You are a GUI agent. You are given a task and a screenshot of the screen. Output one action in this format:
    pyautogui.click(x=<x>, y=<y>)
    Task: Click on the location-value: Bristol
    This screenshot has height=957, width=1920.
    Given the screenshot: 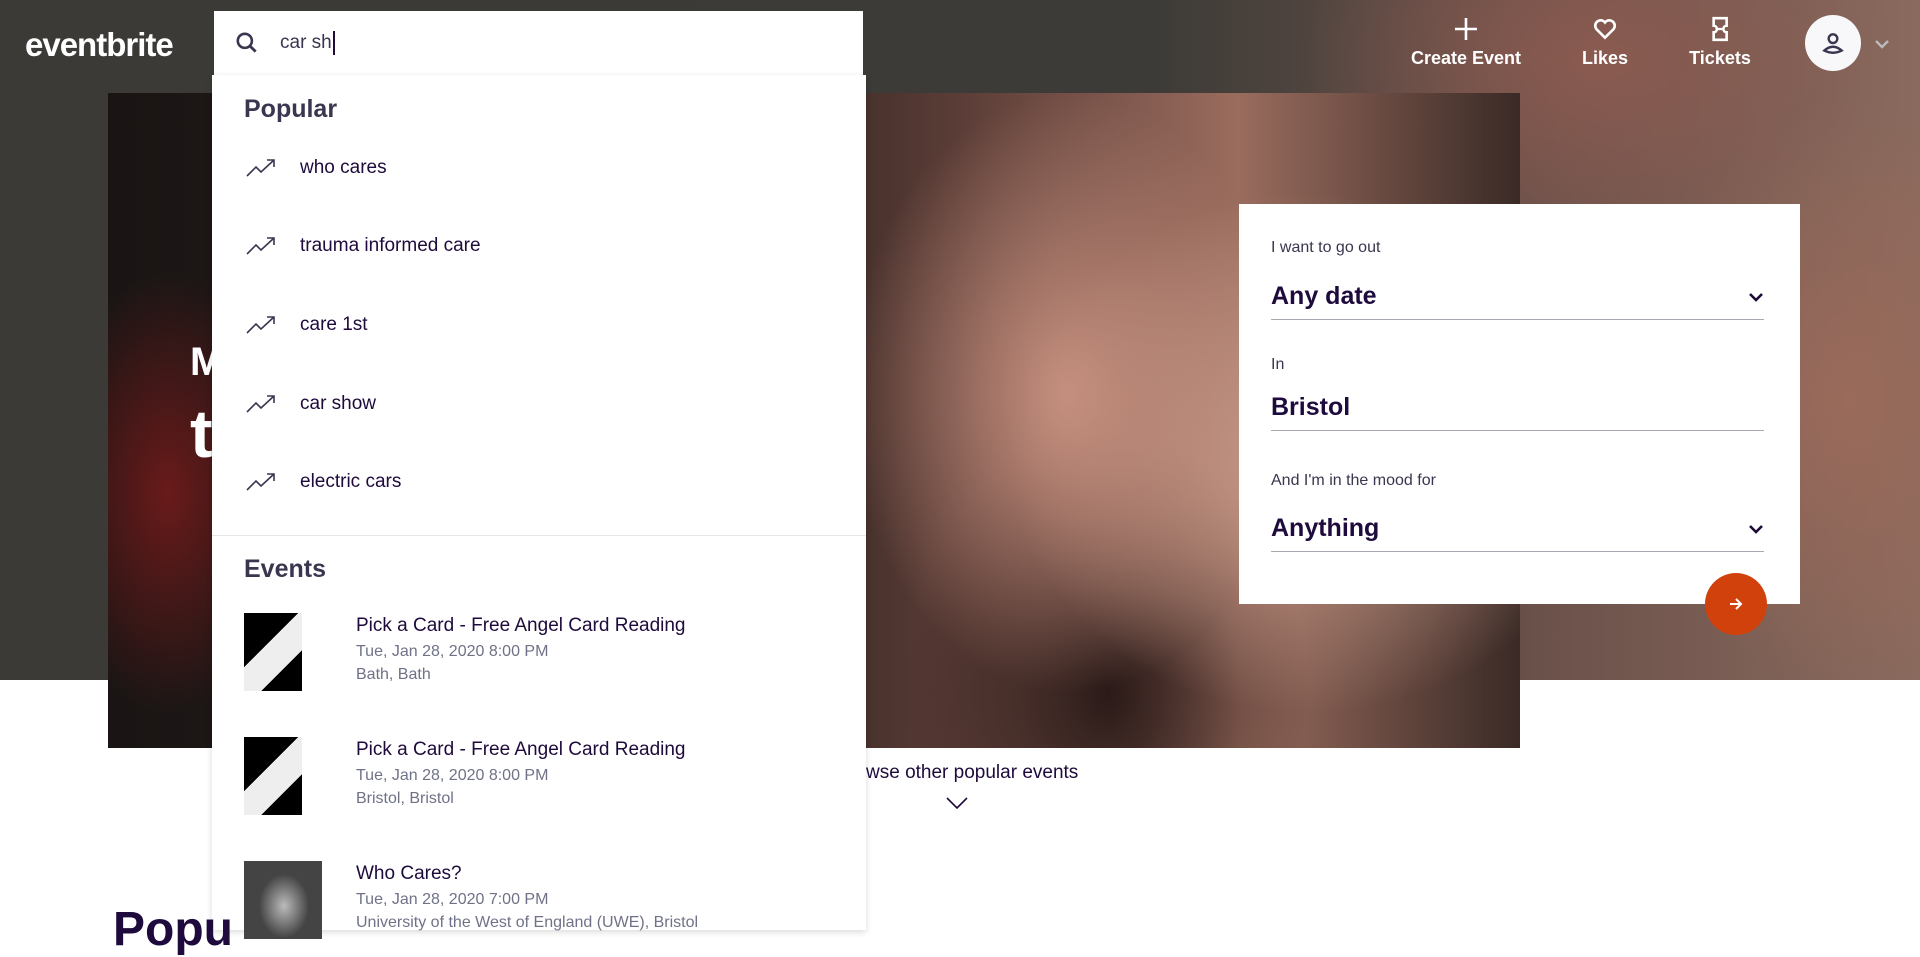 What is the action you would take?
    pyautogui.click(x=1311, y=407)
    